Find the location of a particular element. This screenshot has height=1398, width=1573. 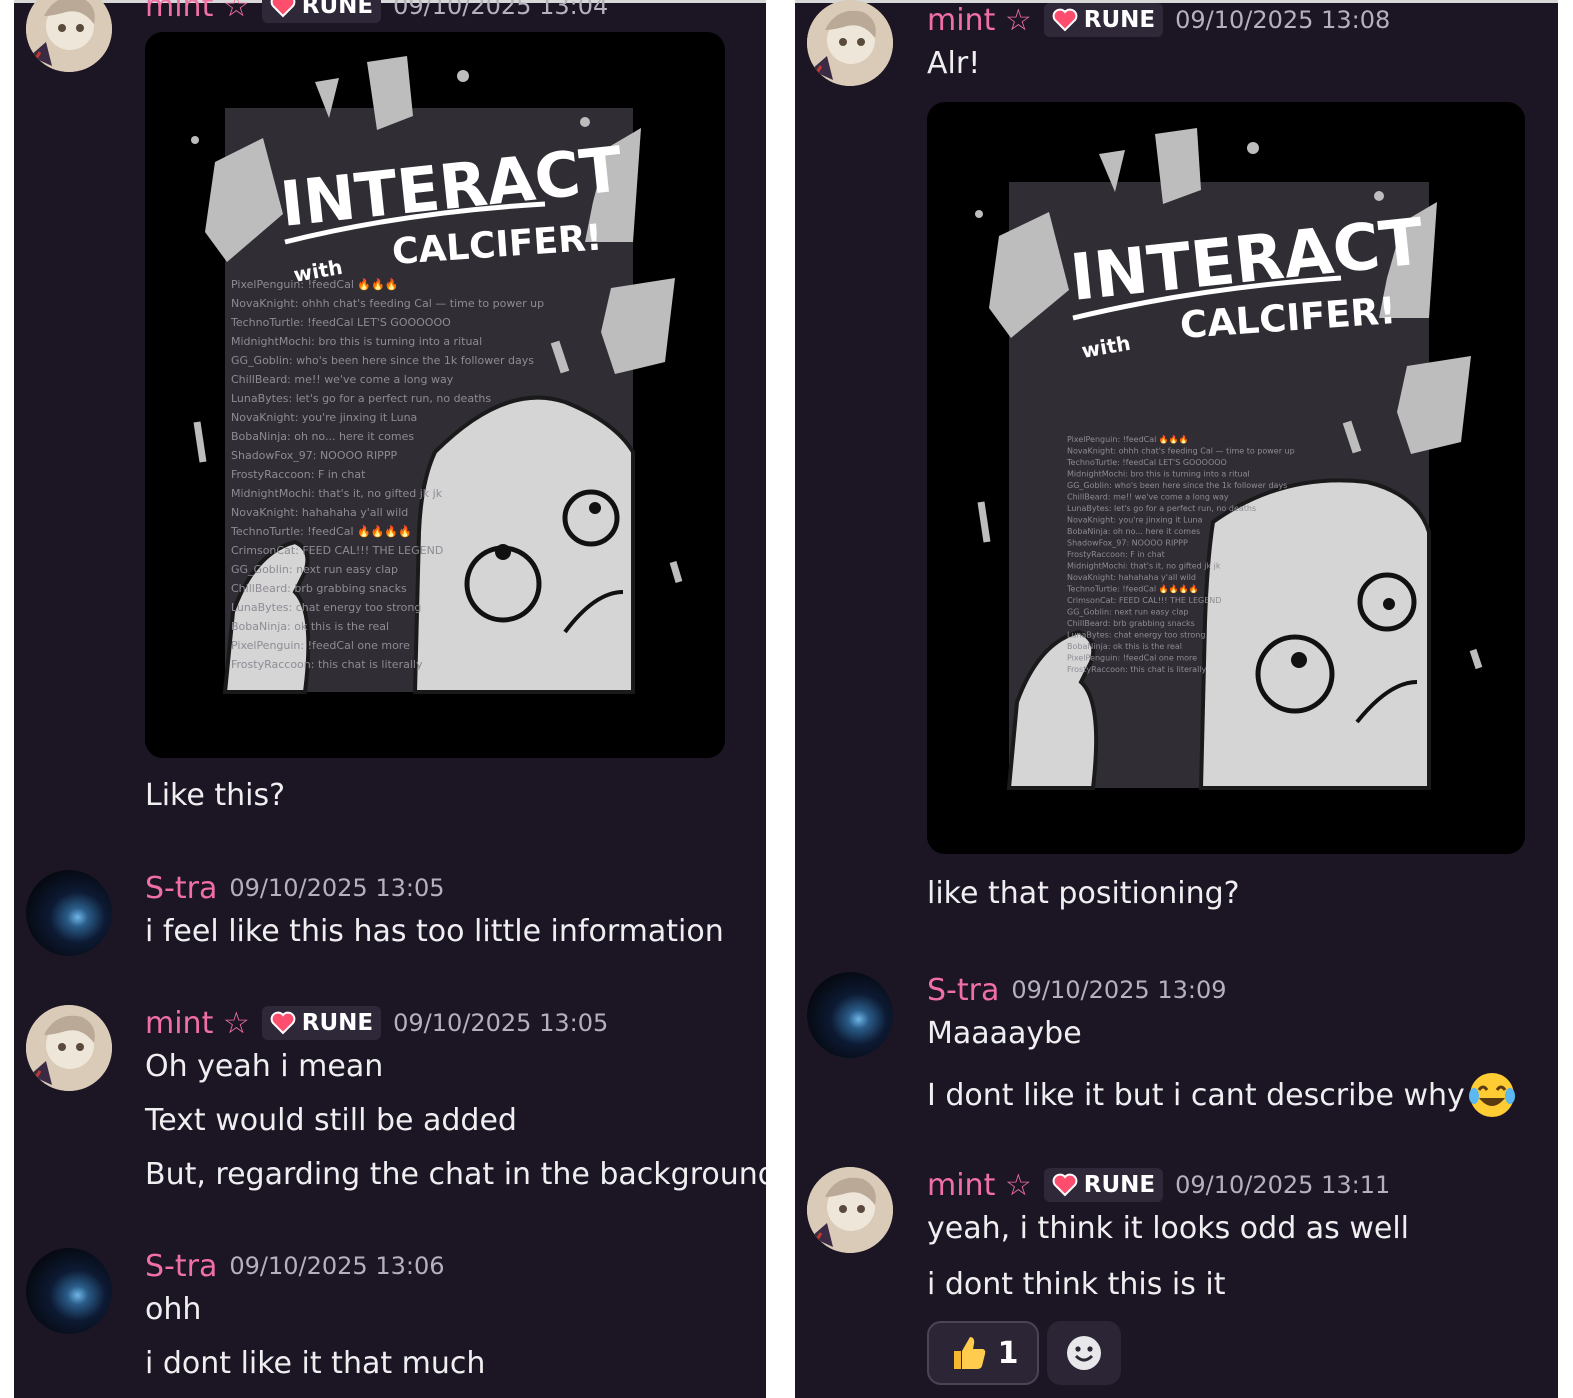

message-text: Alr! is located at coordinates (954, 63).